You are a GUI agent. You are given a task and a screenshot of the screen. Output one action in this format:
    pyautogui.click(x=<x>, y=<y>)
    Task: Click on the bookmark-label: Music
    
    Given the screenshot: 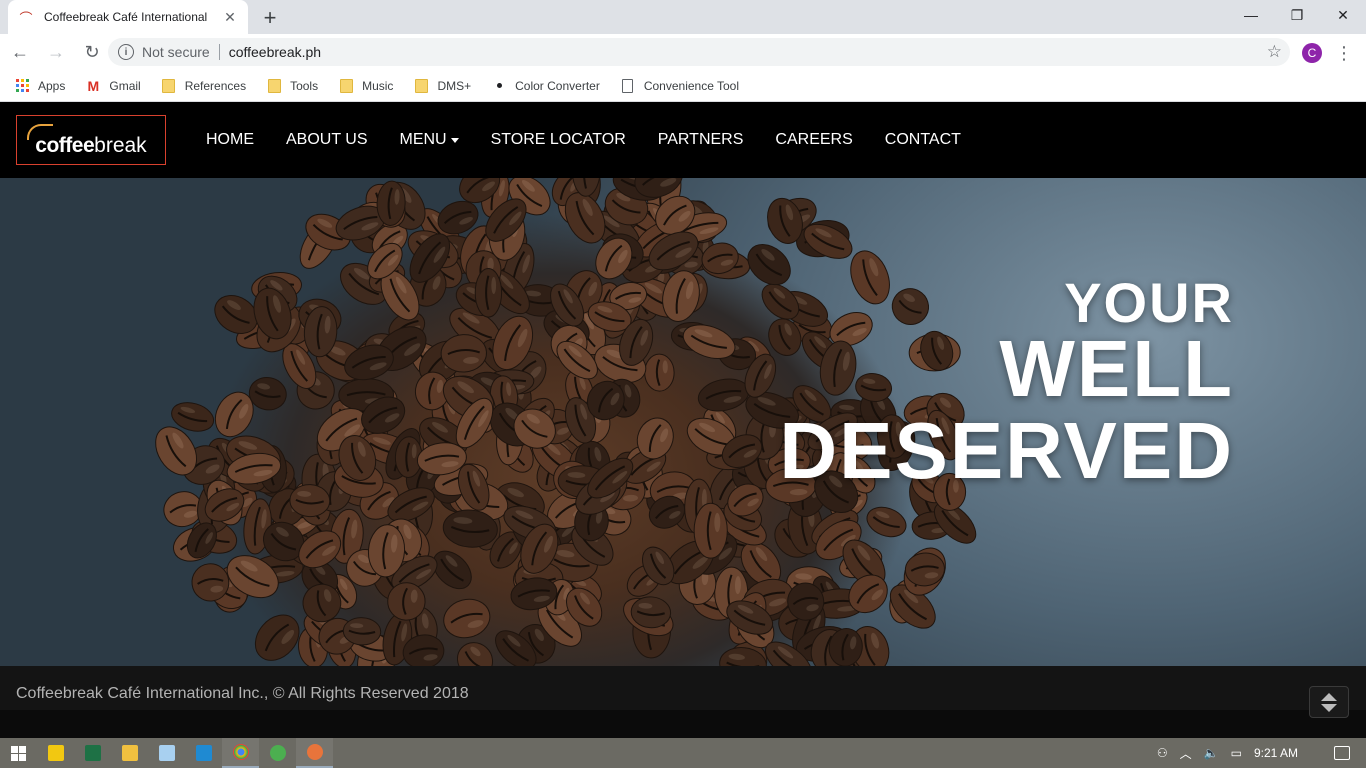 What is the action you would take?
    pyautogui.click(x=378, y=85)
    